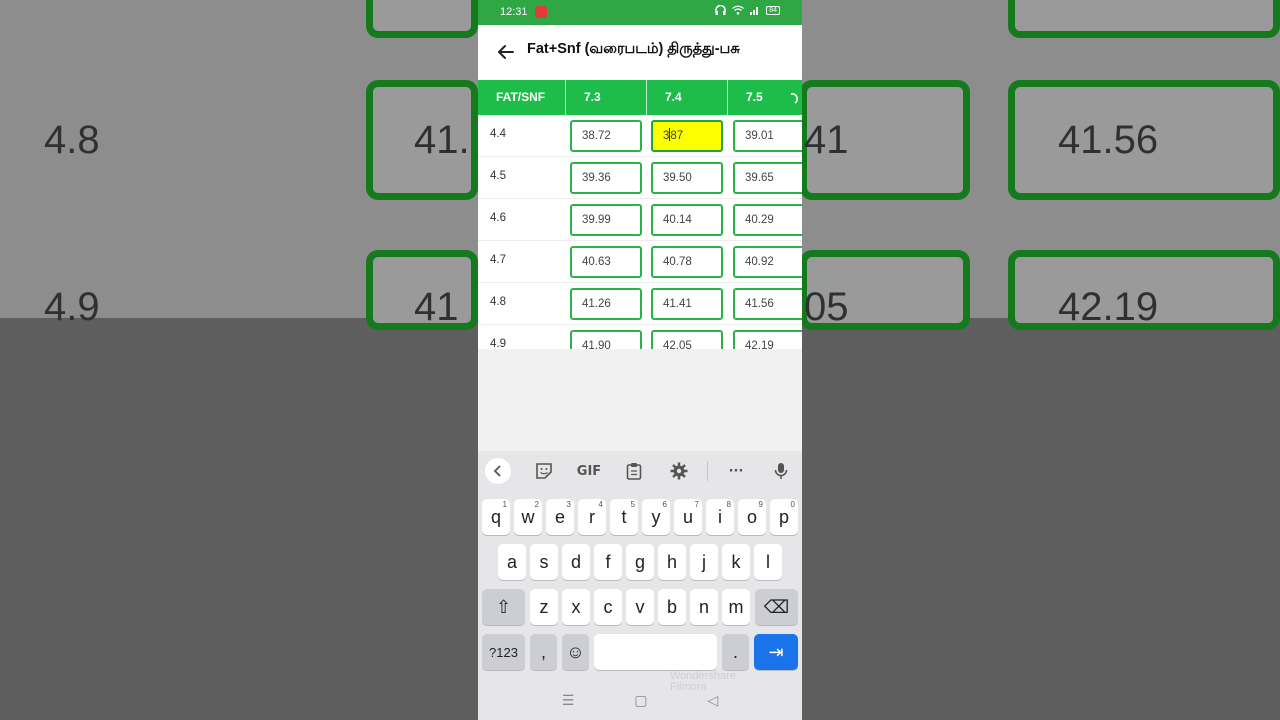  I want to click on rate-input: 42.05, so click(687, 339).